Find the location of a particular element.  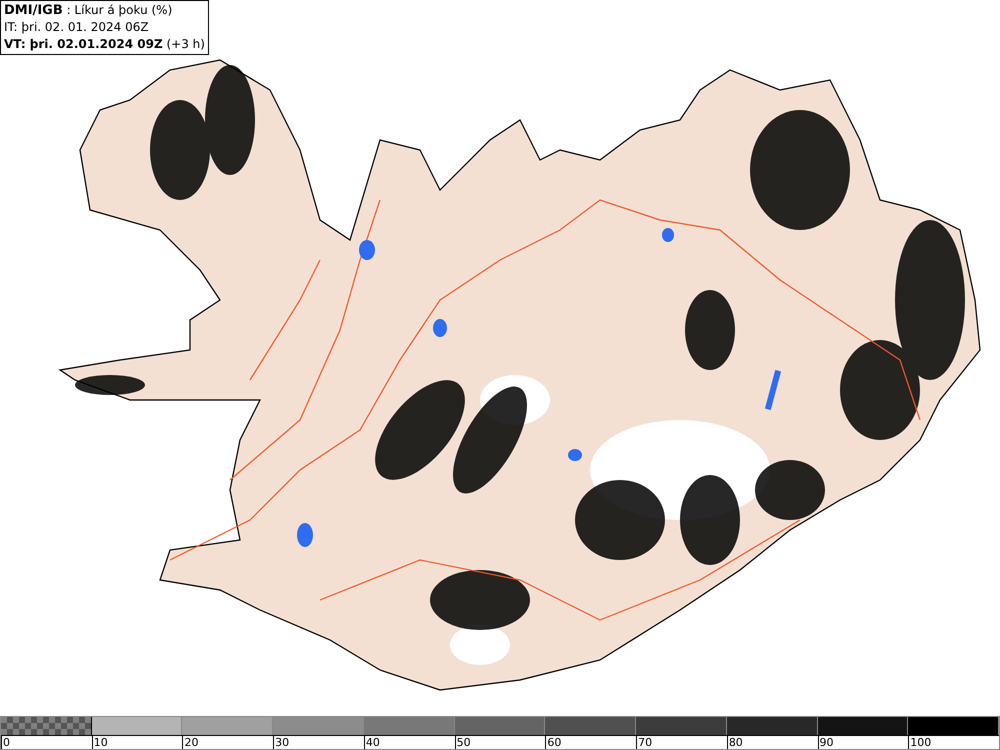

init-time: IT: þri. 02. 01. 2024 06Z is located at coordinates (77, 27).